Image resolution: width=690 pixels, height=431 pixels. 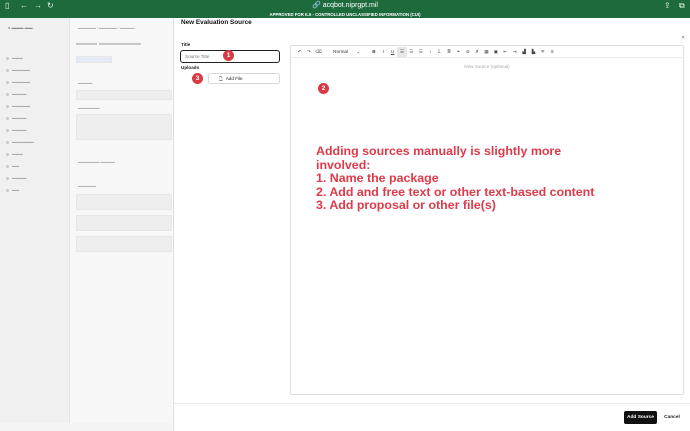 What do you see at coordinates (411, 52) in the screenshot?
I see `align-center-icon: ☰` at bounding box center [411, 52].